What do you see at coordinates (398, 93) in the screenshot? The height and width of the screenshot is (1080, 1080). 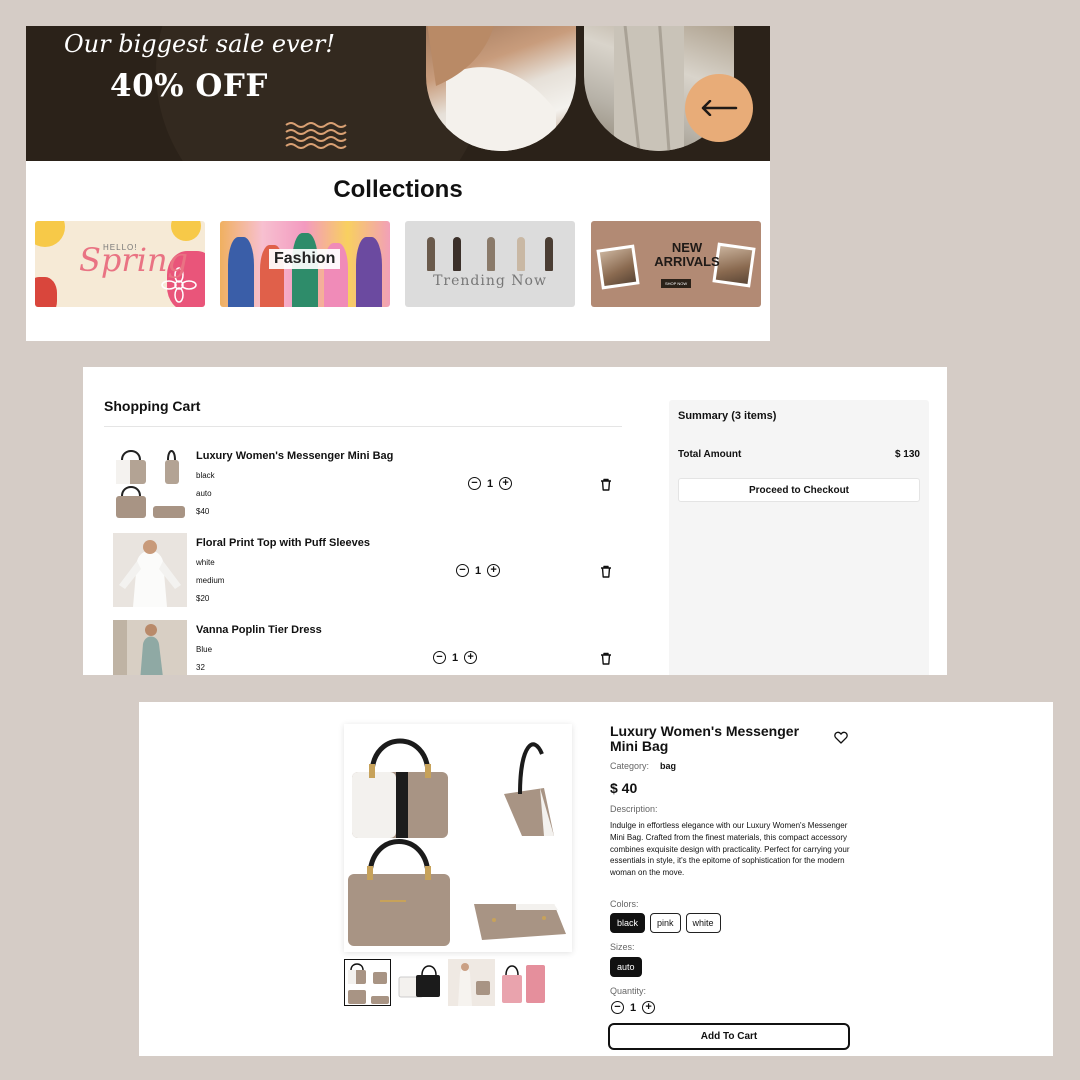 I see `sale-hero-banner: Our biggest sale ever! 40% OFF` at bounding box center [398, 93].